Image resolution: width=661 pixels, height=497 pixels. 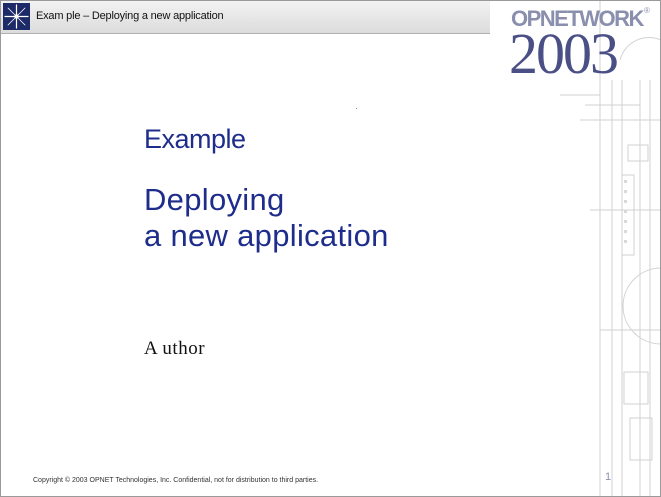 What do you see at coordinates (130, 16) in the screenshot?
I see `header-title: Exam ple – Deploying a new application` at bounding box center [130, 16].